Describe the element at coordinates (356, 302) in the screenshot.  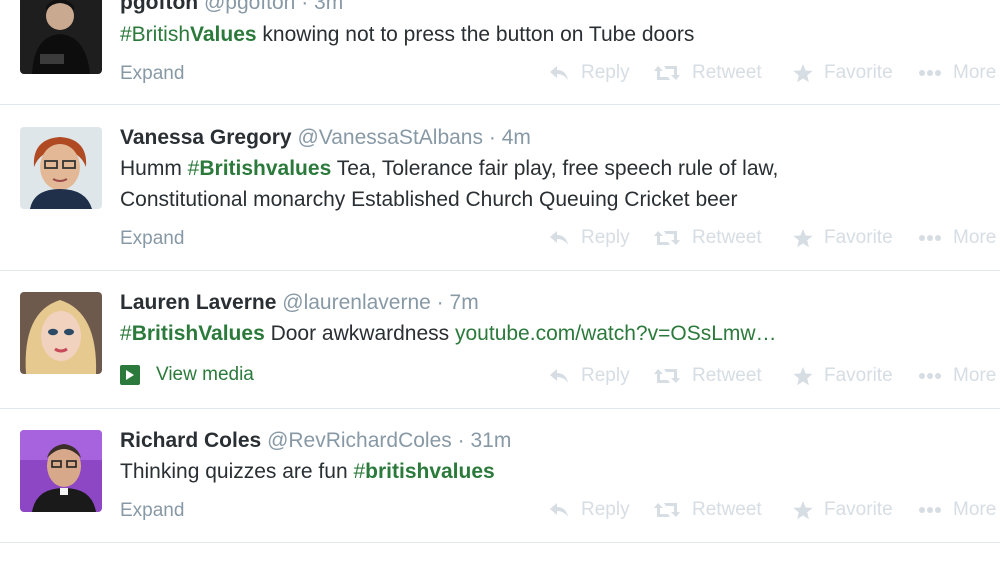
I see `user-handle: @laurenlaverne` at that location.